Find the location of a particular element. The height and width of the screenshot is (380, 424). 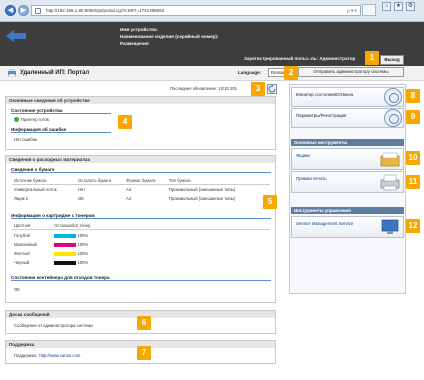

consumables-header: Сведения о расходных материалах is located at coordinates (140, 159).